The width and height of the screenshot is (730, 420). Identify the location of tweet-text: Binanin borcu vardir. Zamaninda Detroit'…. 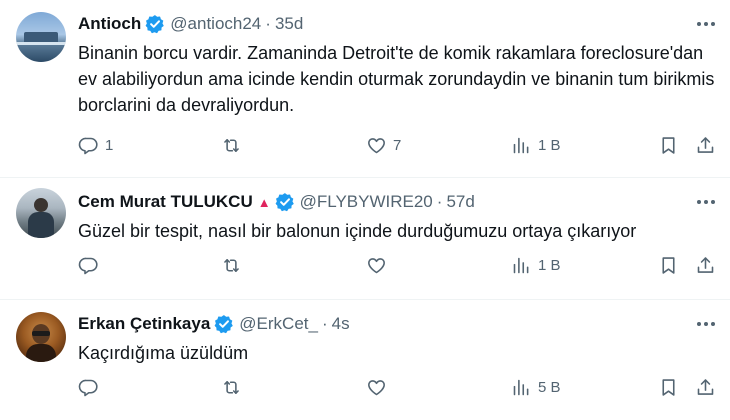
(396, 79).